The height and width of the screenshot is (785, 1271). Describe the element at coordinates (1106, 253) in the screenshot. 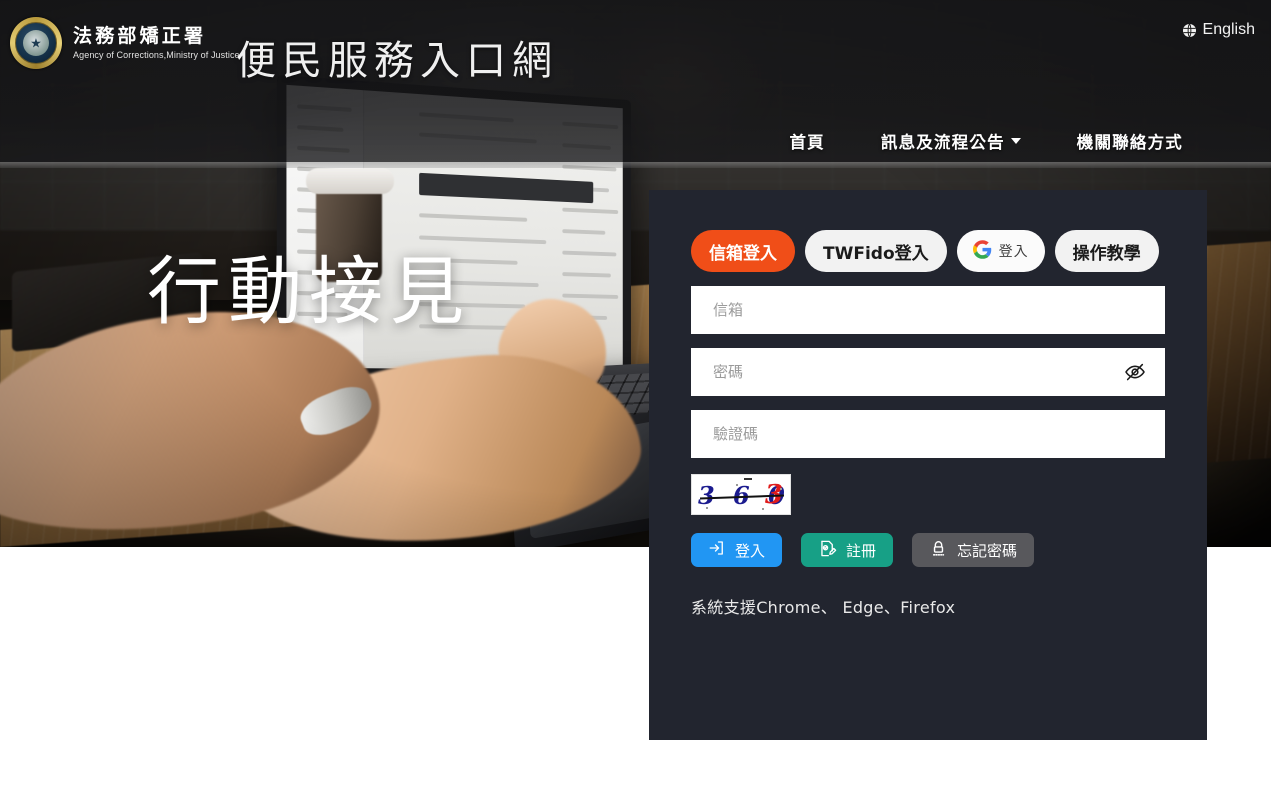

I see `tab-tutorial-label: 操作教學` at that location.